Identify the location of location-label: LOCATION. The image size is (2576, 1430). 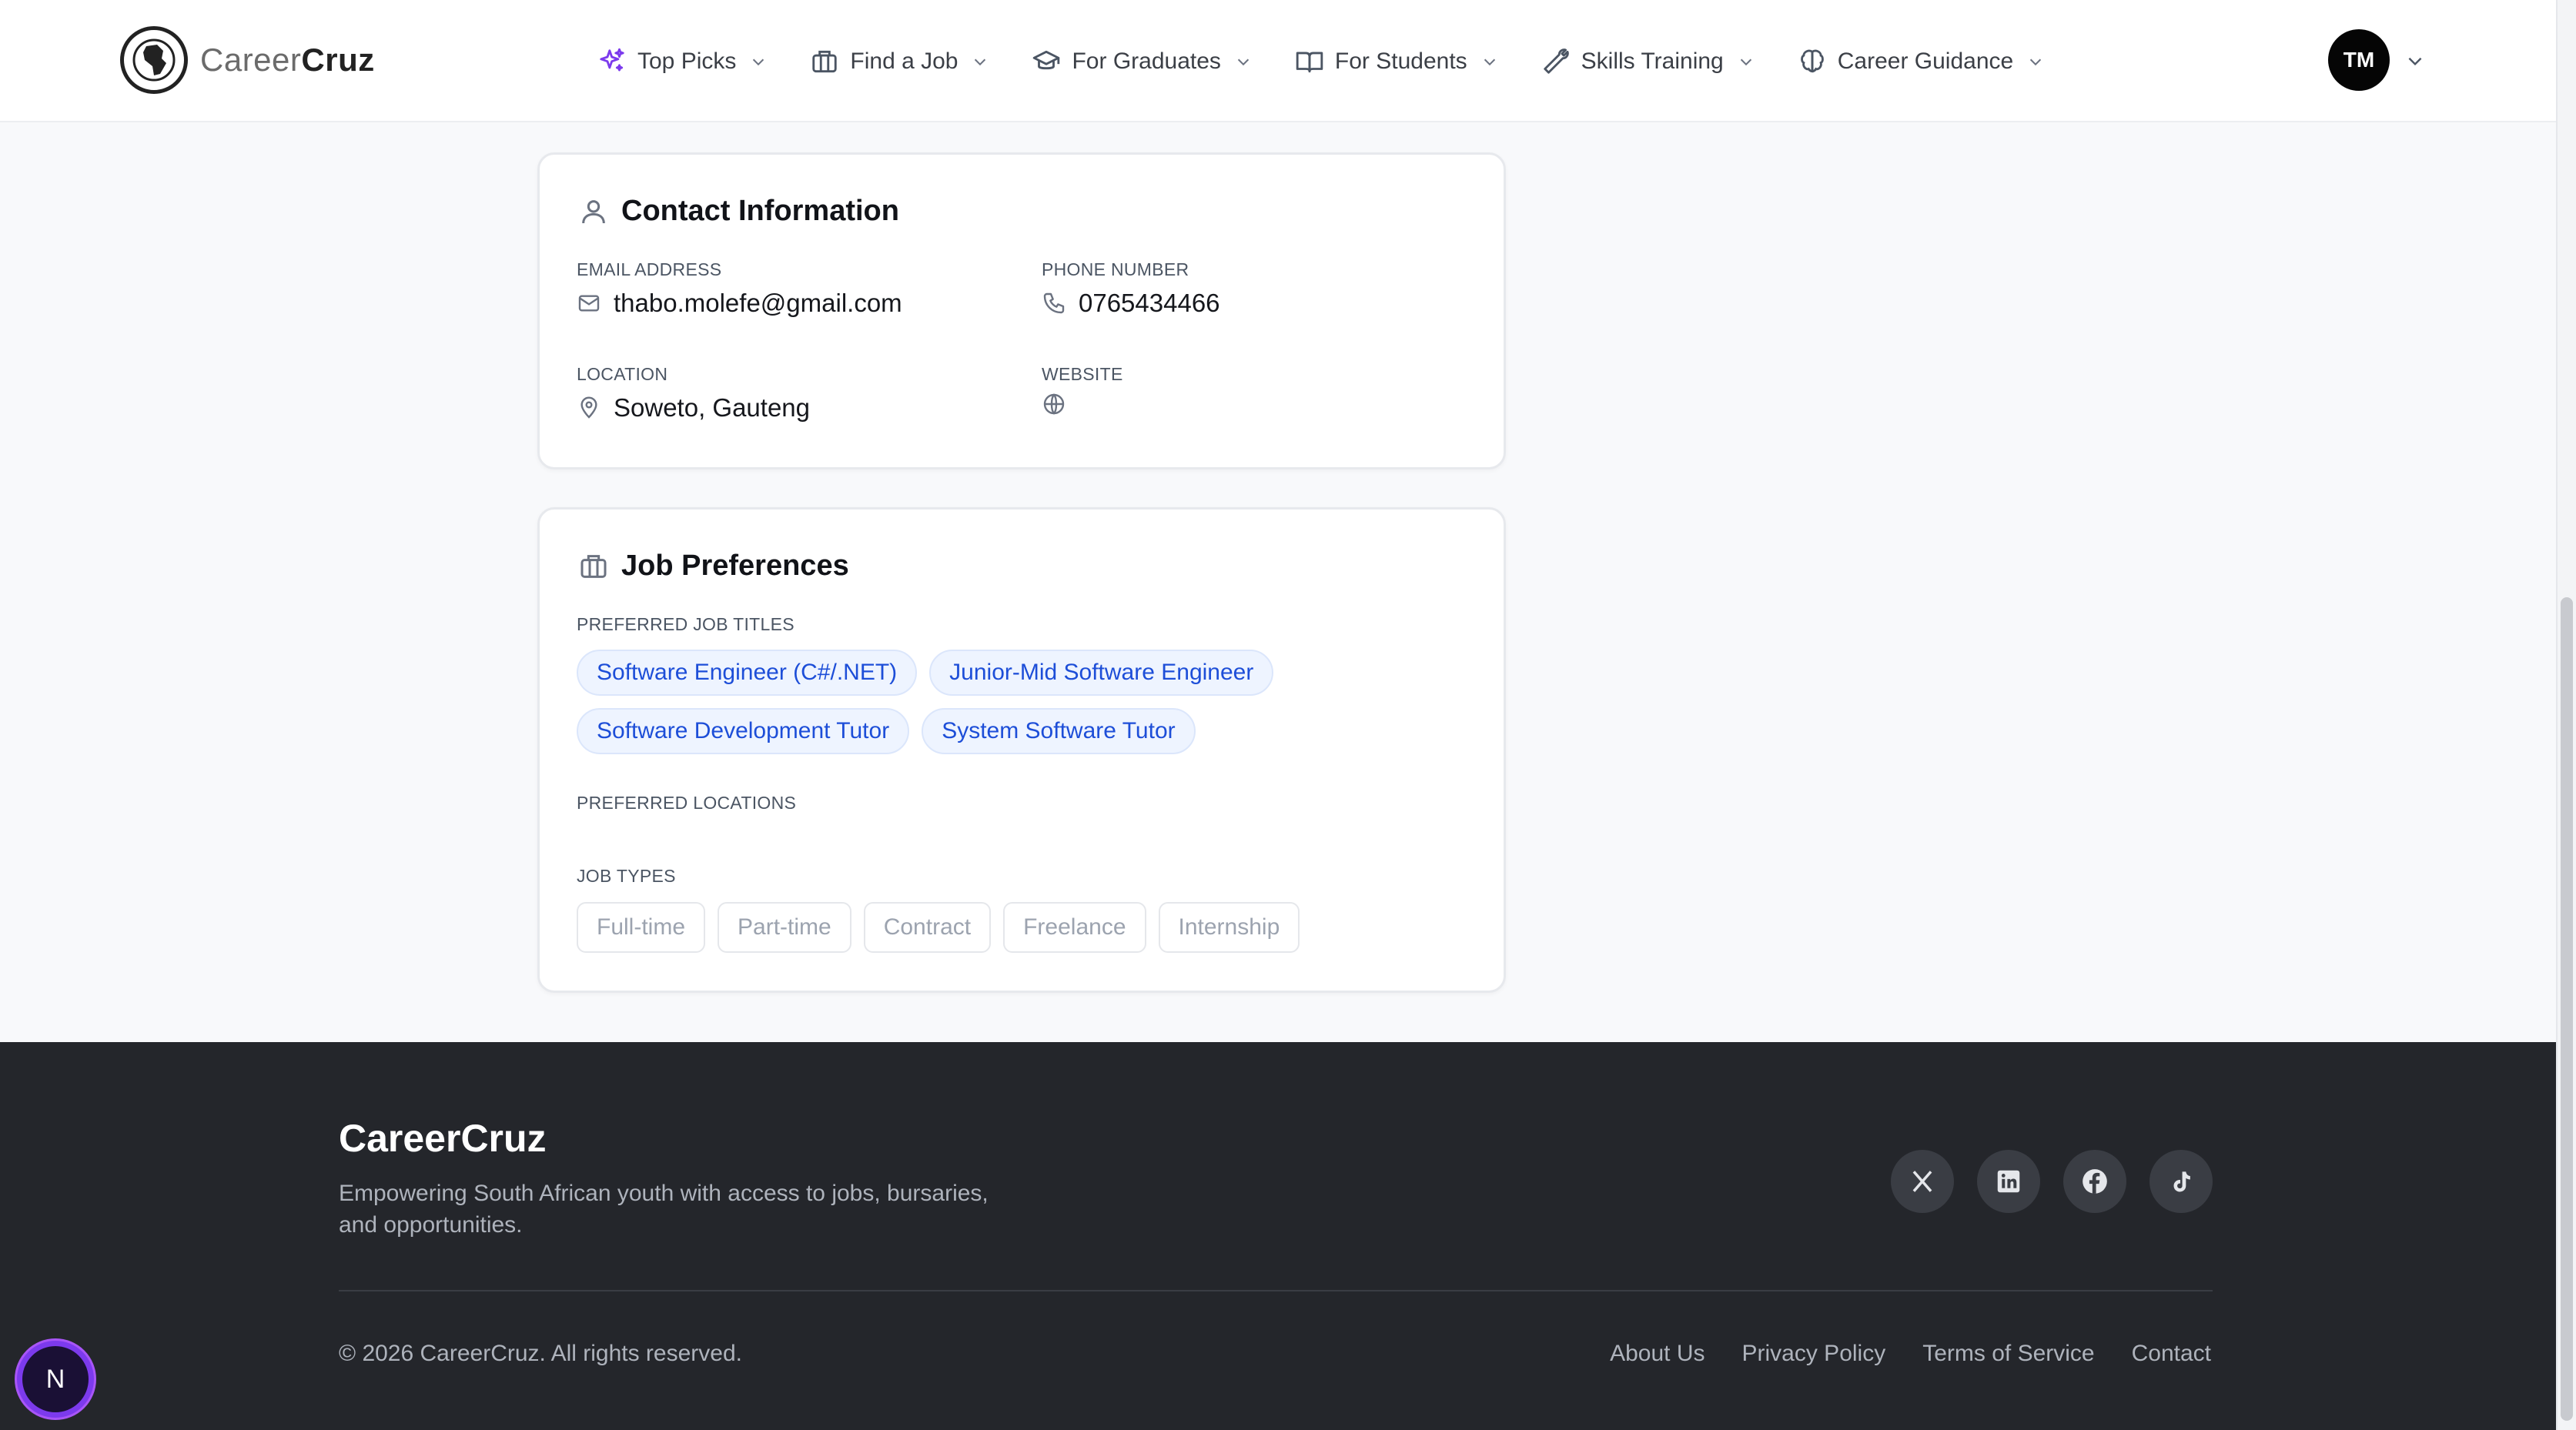
(623, 374).